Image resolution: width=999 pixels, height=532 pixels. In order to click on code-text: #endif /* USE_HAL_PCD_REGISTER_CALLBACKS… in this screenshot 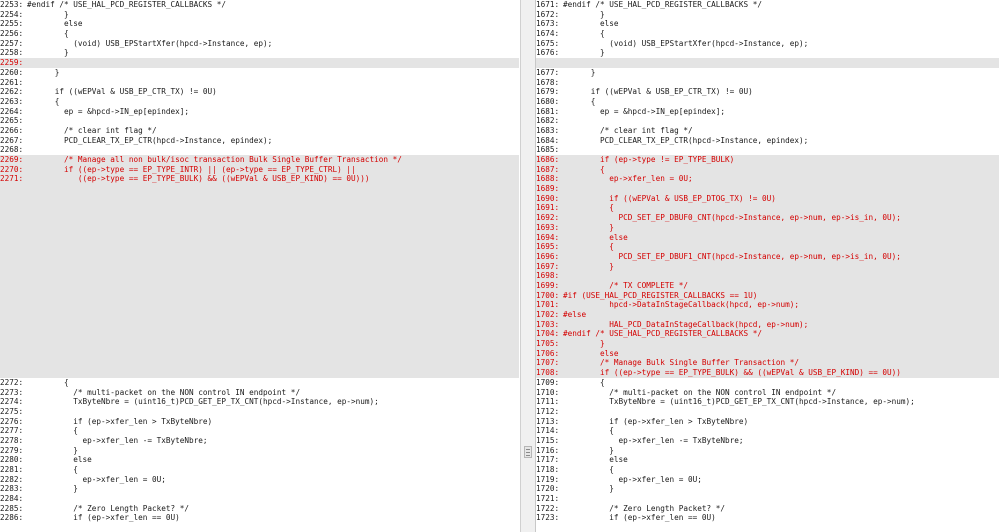, I will do `click(663, 334)`.